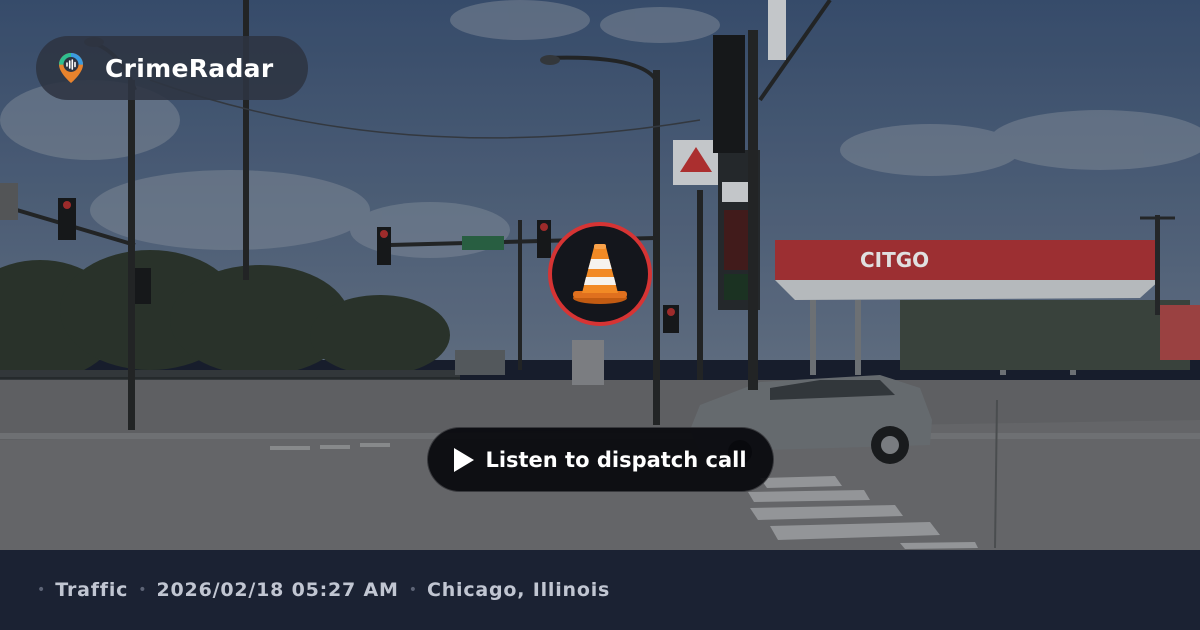  I want to click on listen-dispatch-button: Listen to dispatch call, so click(600, 459).